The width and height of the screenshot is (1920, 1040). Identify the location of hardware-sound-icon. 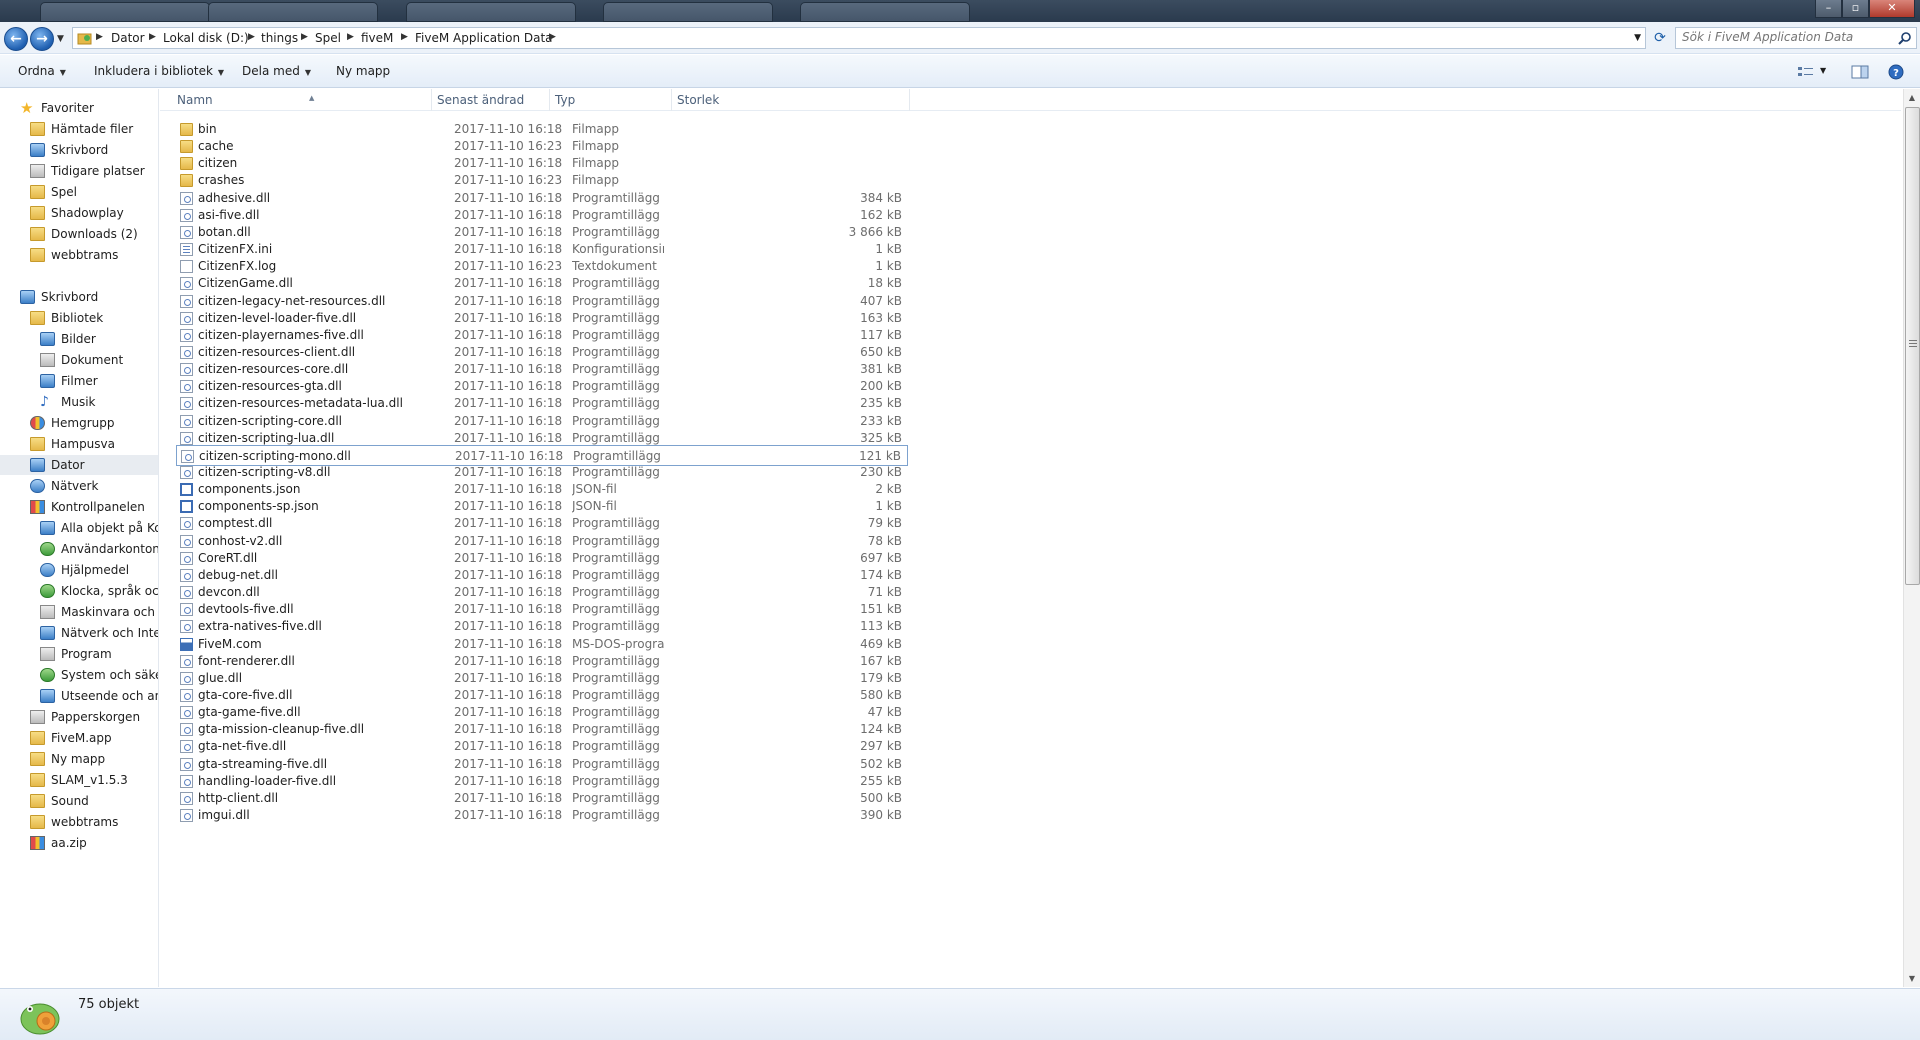
(47, 612).